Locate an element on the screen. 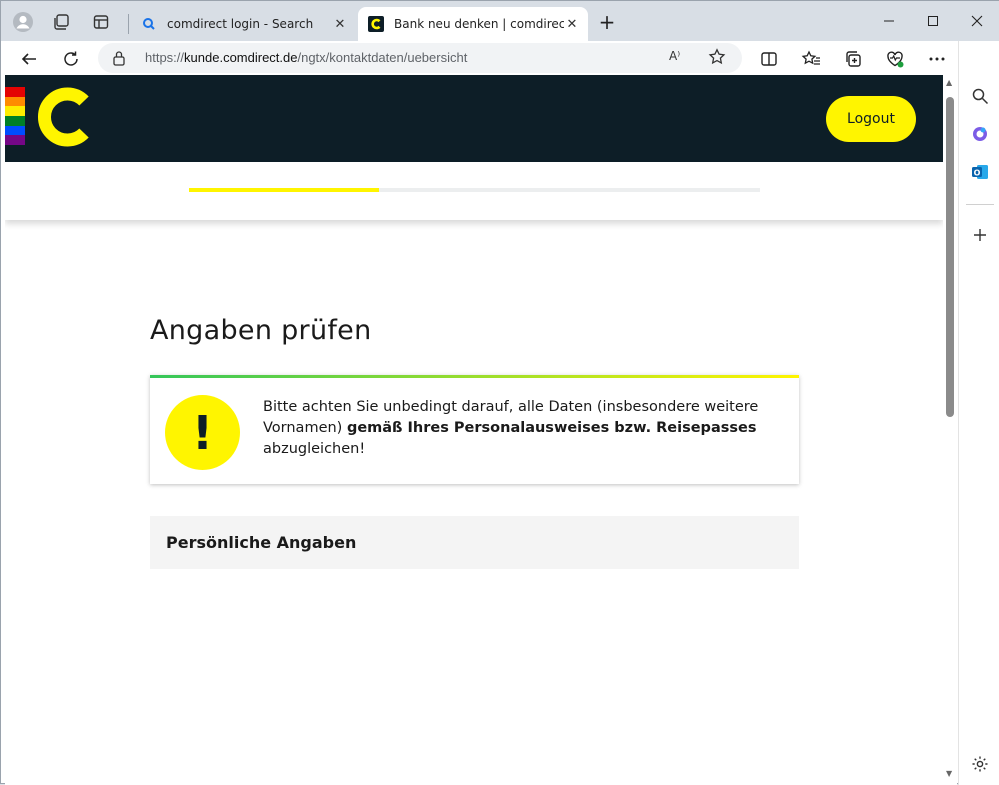 This screenshot has height=785, width=999. logout-button: Logout is located at coordinates (871, 119).